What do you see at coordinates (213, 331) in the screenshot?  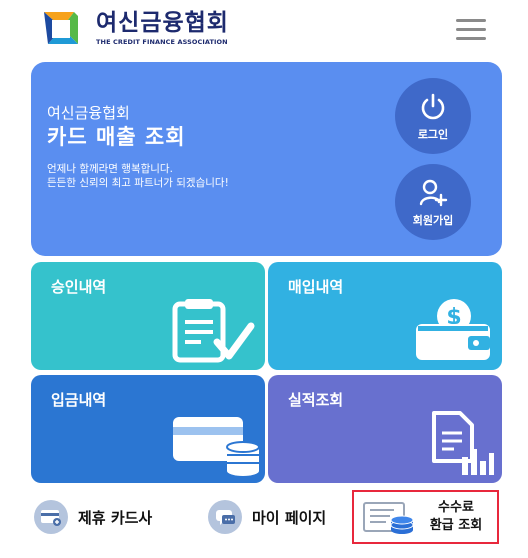 I see `clipboard-check-icon` at bounding box center [213, 331].